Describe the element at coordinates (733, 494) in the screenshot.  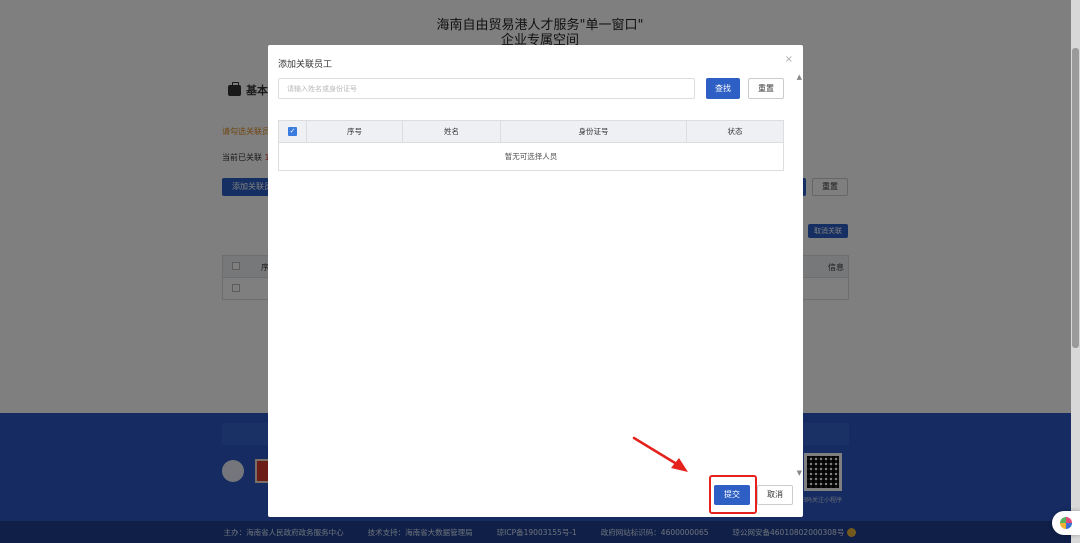
I see `annotation-highlight-box` at that location.